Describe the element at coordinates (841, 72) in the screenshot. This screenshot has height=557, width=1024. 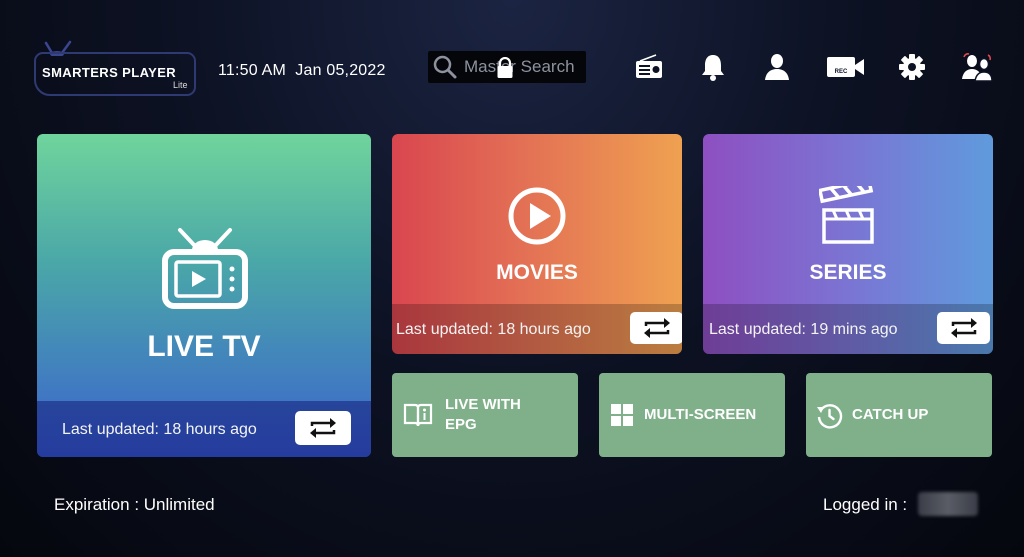
I see `rec-label: REC` at that location.